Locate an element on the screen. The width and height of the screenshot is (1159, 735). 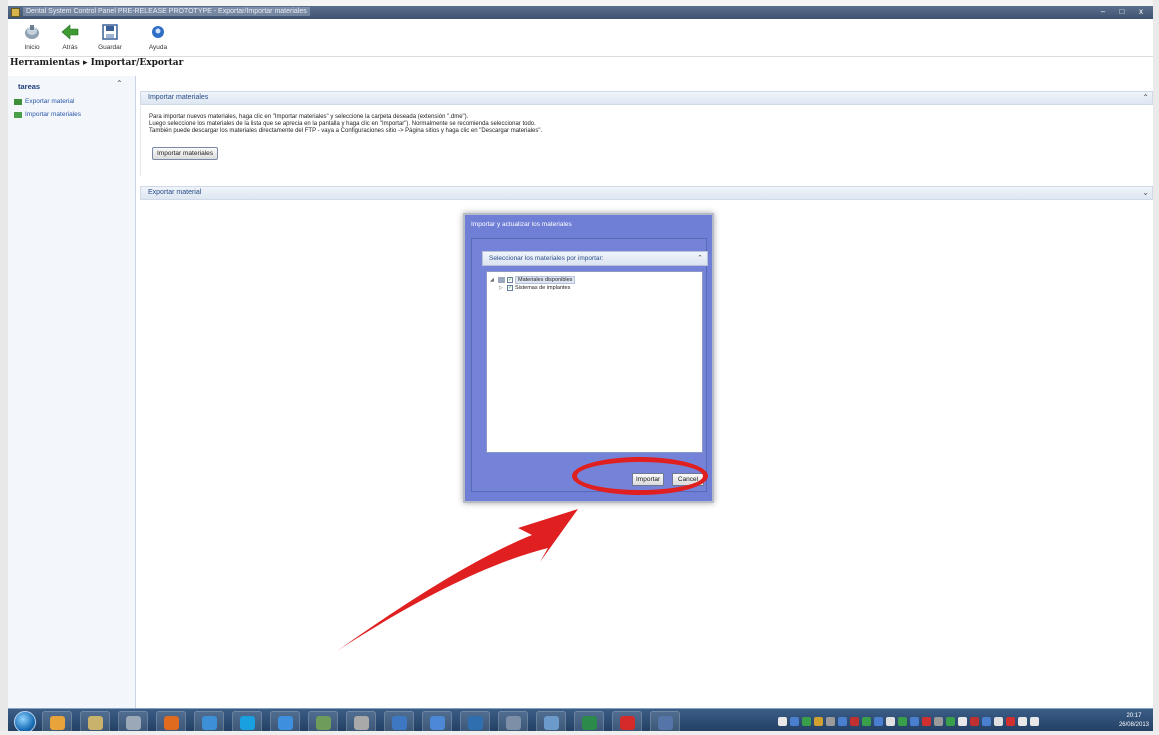
dental-app-icon is located at coordinates (475, 723).